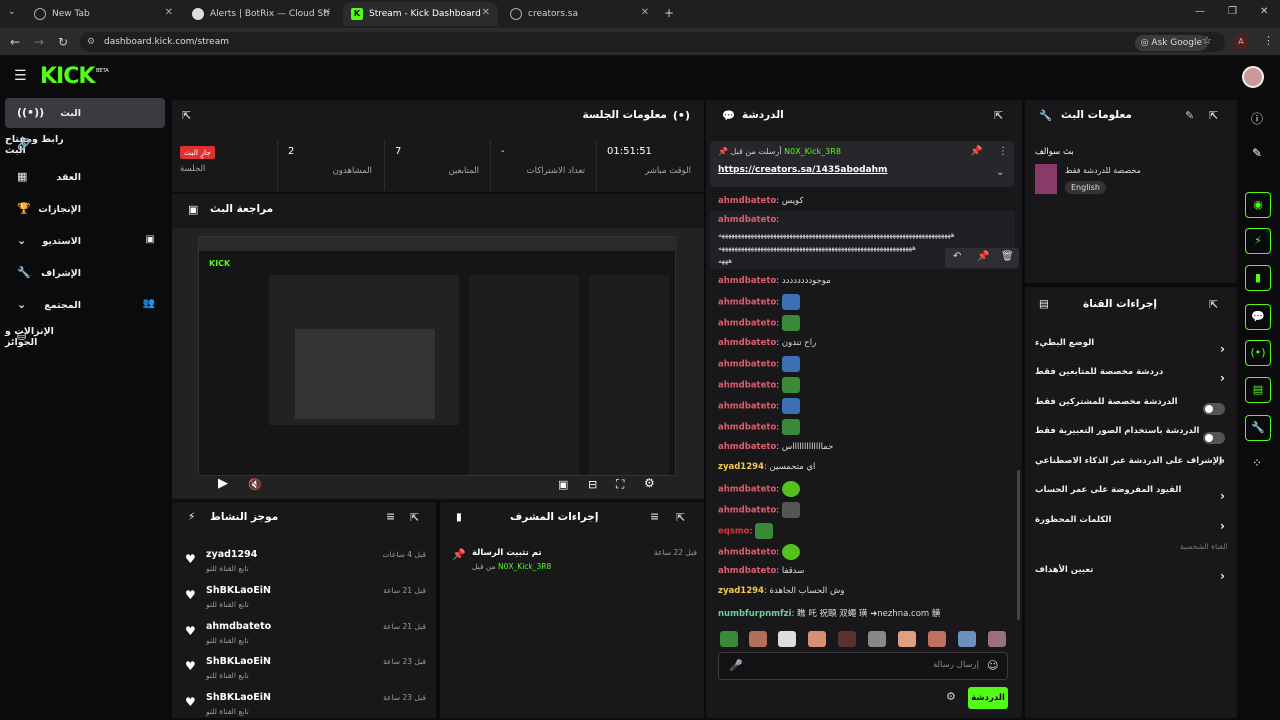 The height and width of the screenshot is (720, 1280). What do you see at coordinates (1253, 77) in the screenshot?
I see `user-avatar` at bounding box center [1253, 77].